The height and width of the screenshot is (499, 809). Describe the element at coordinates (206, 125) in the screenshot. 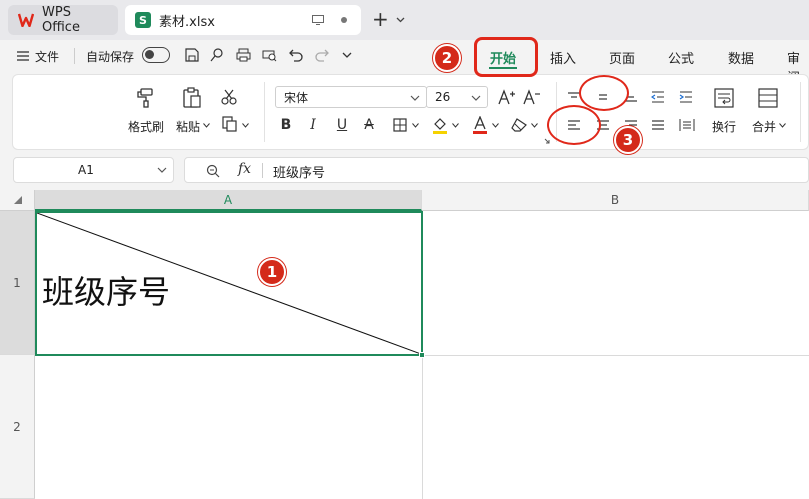

I see `paste-dropdown-icon` at that location.